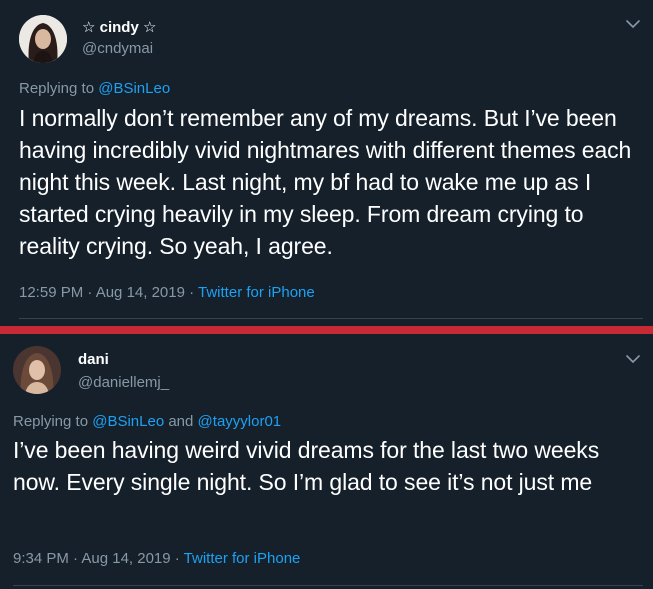  I want to click on avatar, so click(37, 370).